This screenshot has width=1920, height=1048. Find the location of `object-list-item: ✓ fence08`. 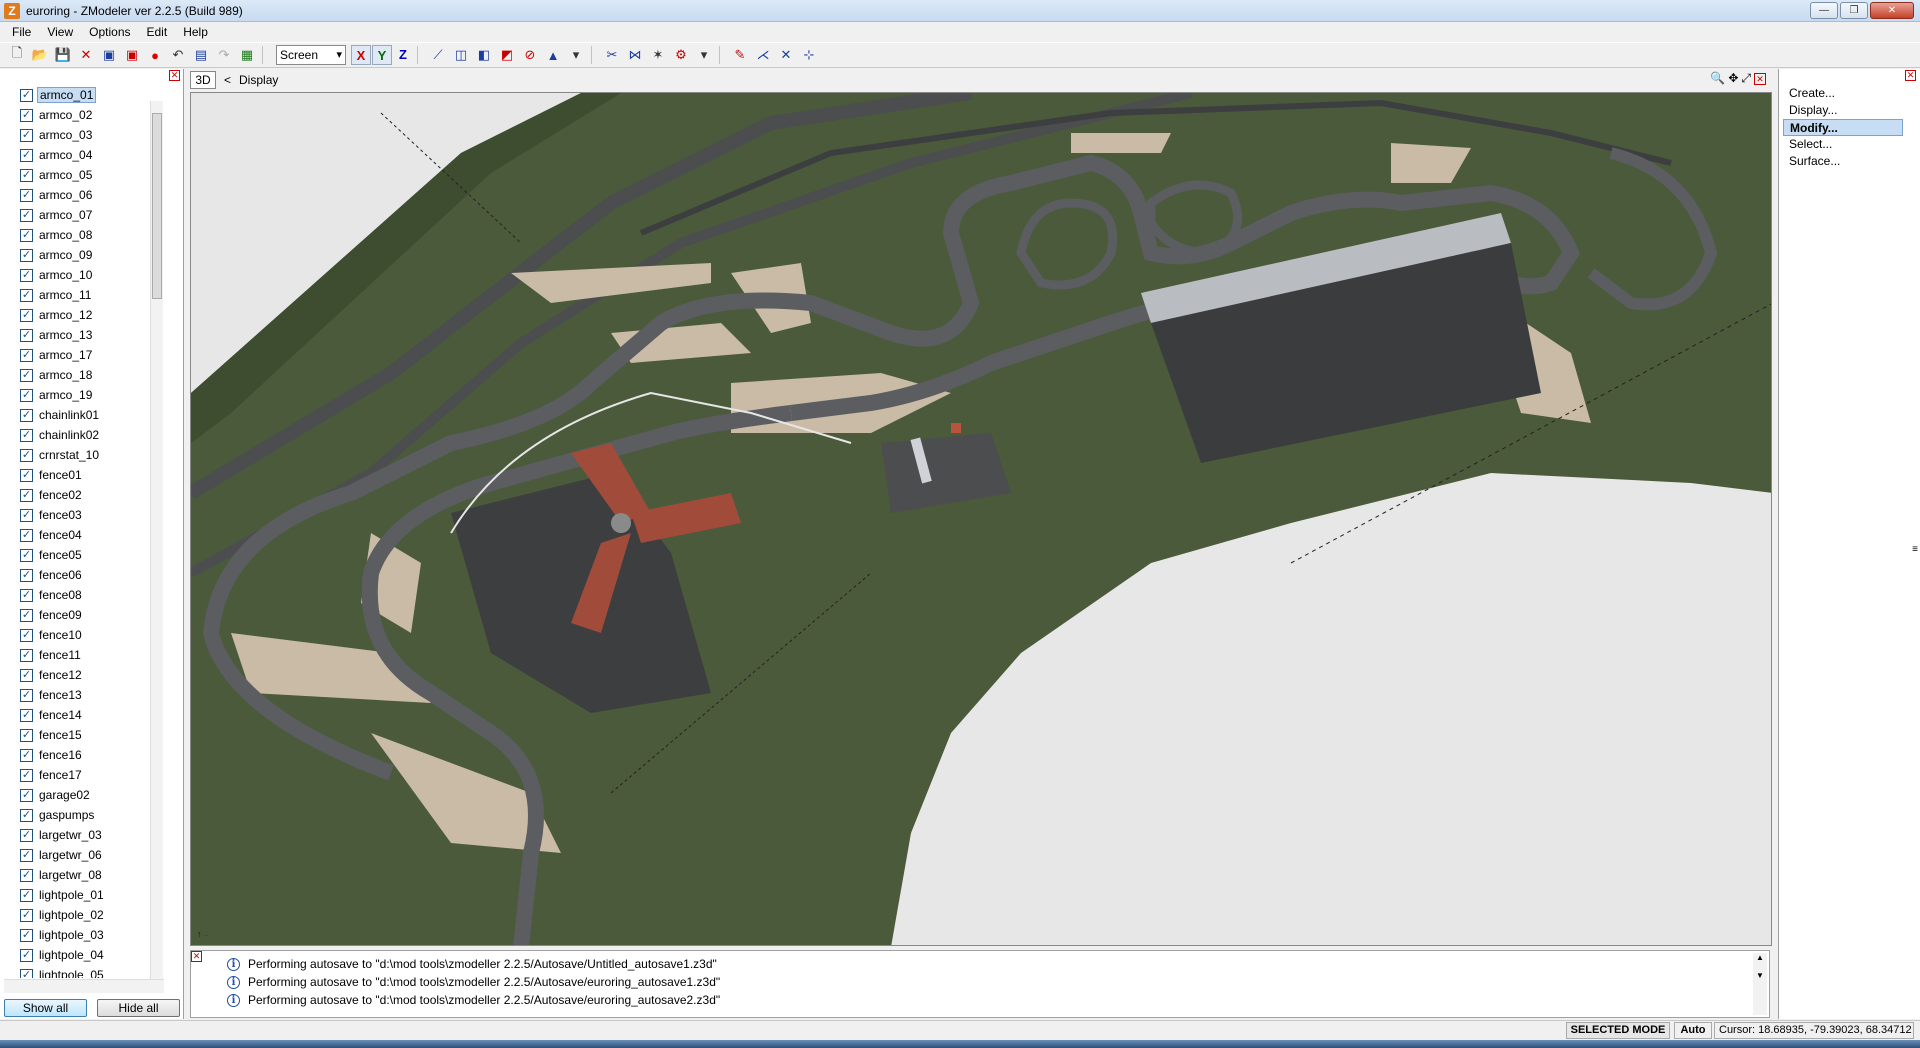

object-list-item: ✓ fence08 is located at coordinates (93, 595).